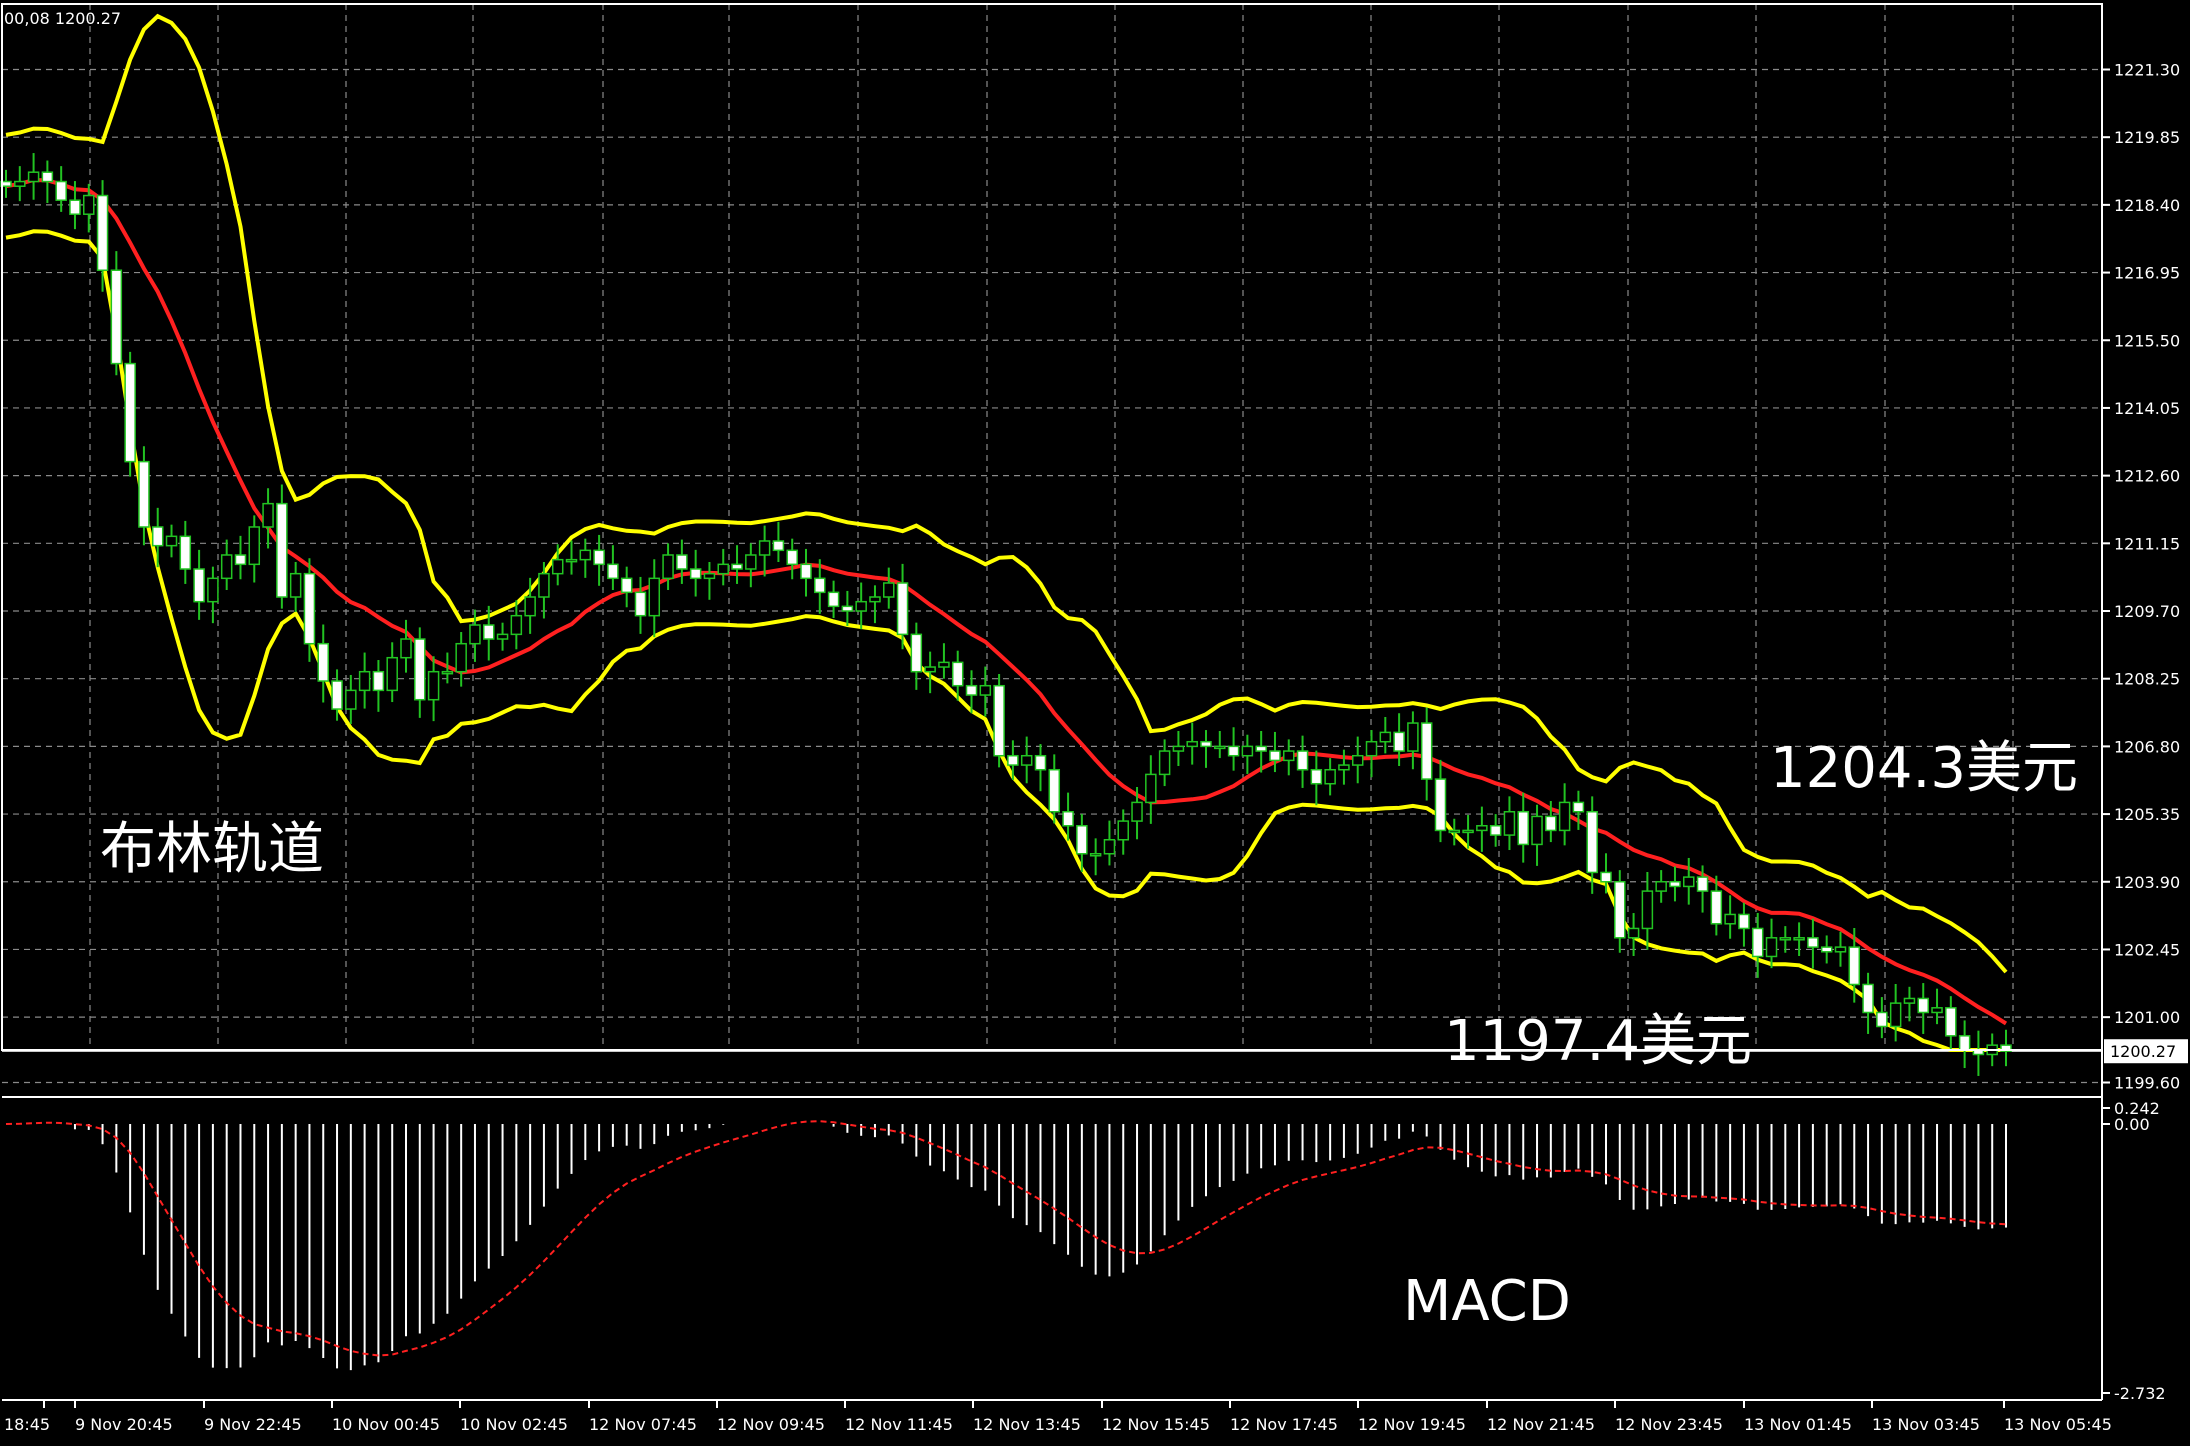 Image resolution: width=2190 pixels, height=1446 pixels. Describe the element at coordinates (771, 1424) in the screenshot. I see `x-tick-label: 12 Nov 09:45` at that location.